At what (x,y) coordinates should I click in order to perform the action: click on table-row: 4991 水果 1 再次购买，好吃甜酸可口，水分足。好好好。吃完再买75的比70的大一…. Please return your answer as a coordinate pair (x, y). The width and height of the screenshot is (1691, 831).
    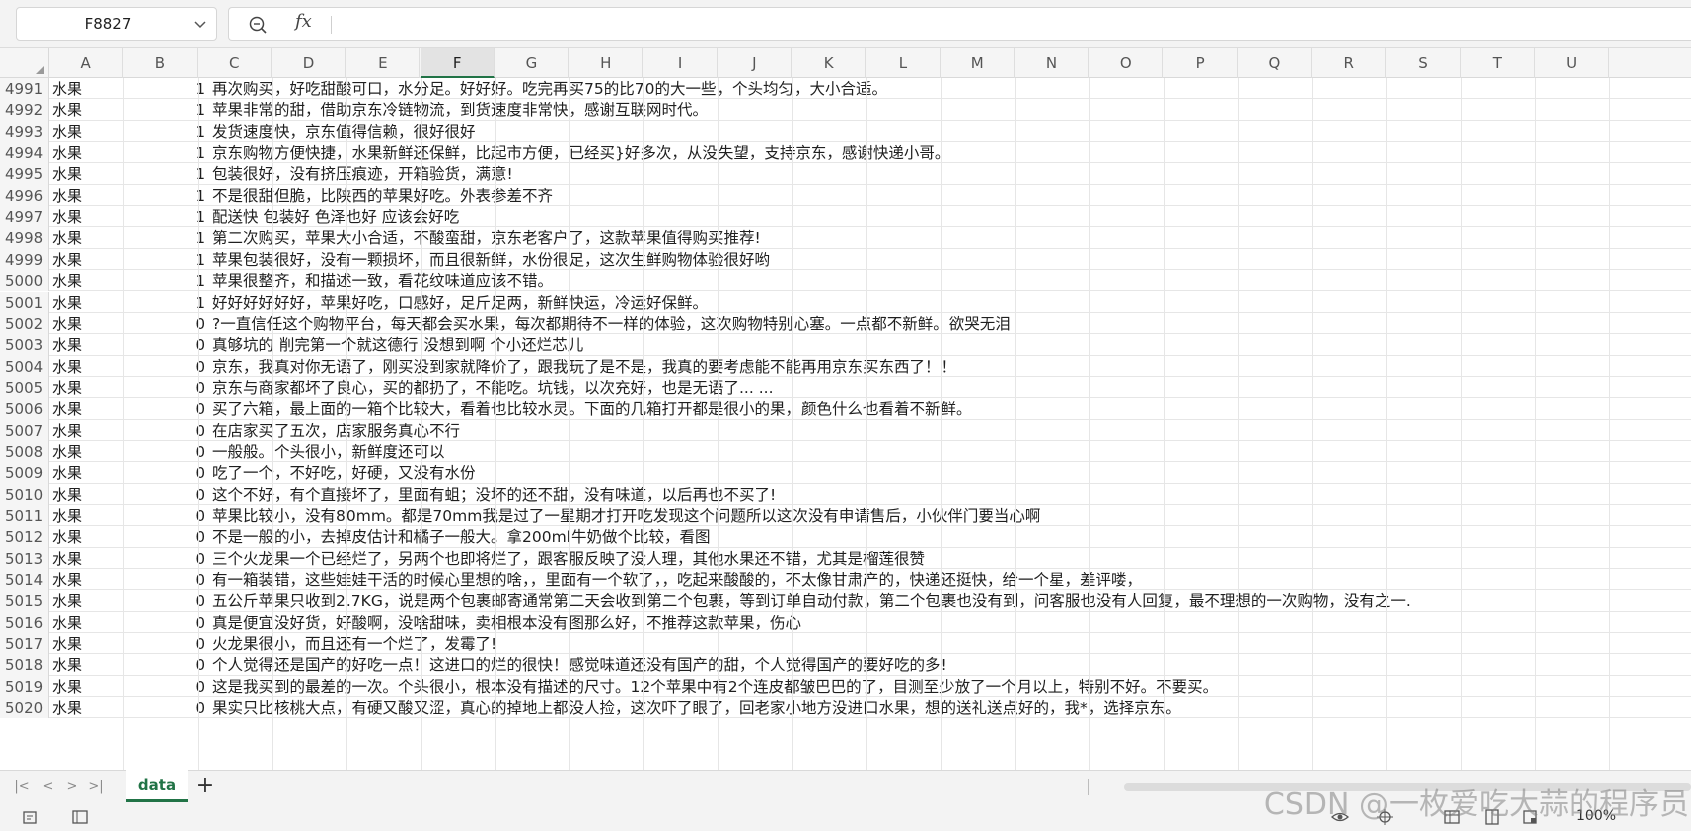
    Looking at the image, I should click on (845, 89).